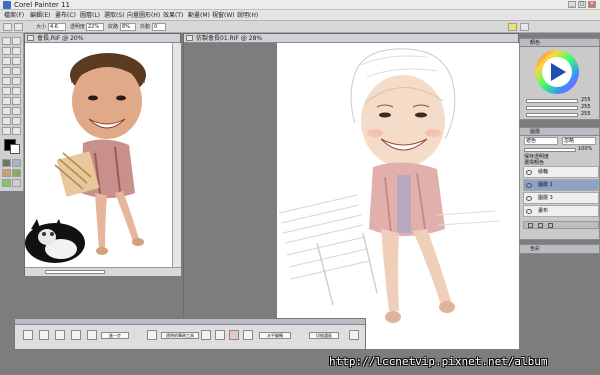  What do you see at coordinates (585, 149) in the screenshot?
I see `layer-opacity-value: 100%` at bounding box center [585, 149].